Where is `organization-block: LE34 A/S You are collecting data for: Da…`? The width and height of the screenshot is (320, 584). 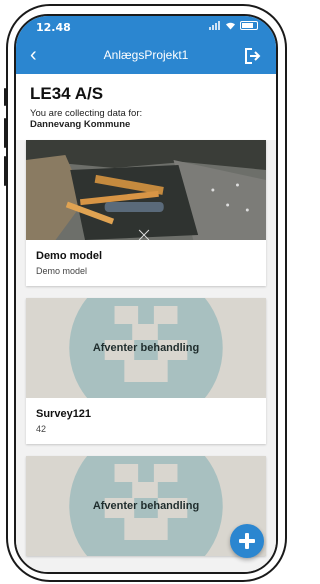 organization-block: LE34 A/S You are collecting data for: Da… is located at coordinates (146, 107).